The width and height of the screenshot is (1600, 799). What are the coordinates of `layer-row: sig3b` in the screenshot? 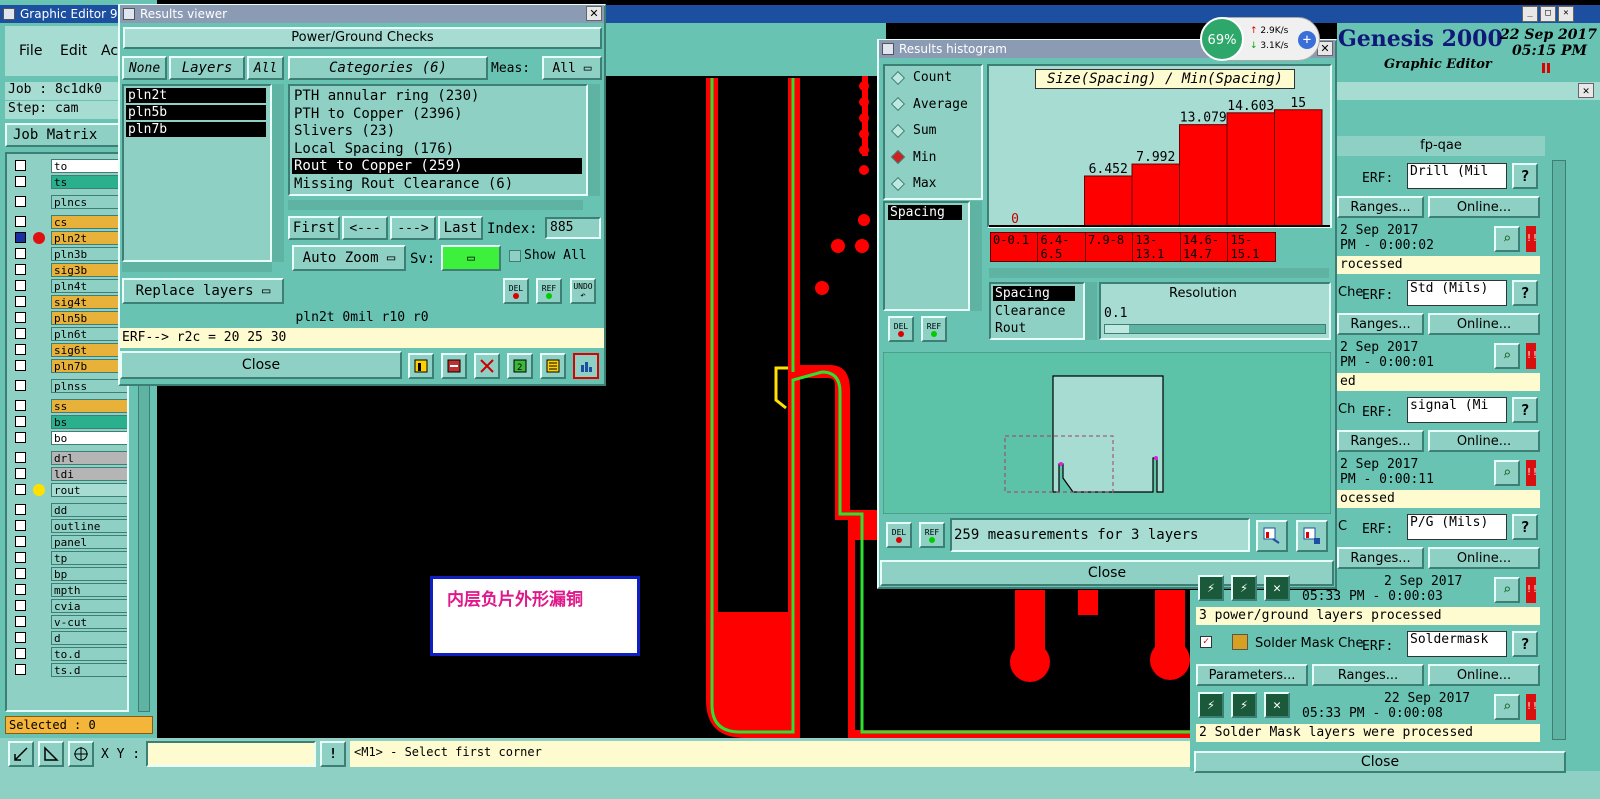 It's located at (71, 269).